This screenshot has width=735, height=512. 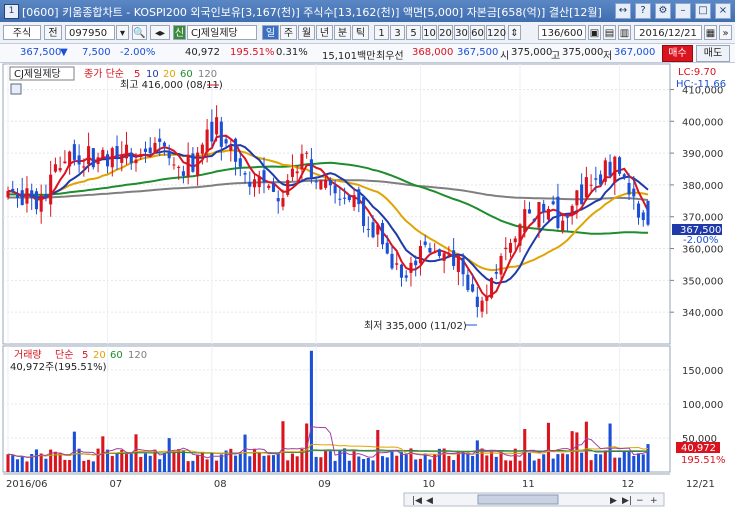 I want to click on volume-axis: 150,000100,00050,000, so click(x=702, y=405).